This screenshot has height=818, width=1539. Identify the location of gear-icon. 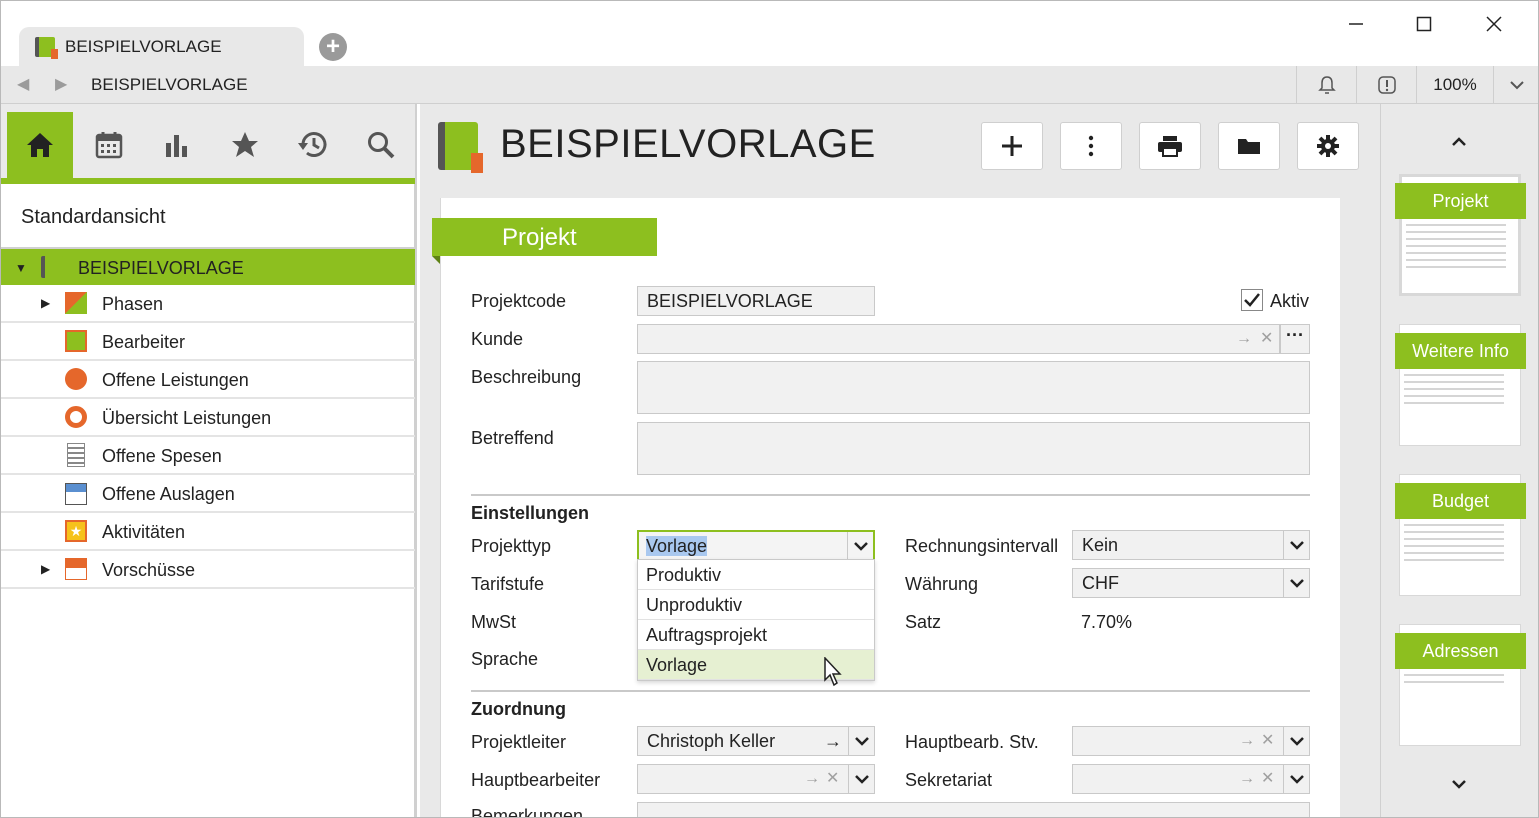
(1328, 146).